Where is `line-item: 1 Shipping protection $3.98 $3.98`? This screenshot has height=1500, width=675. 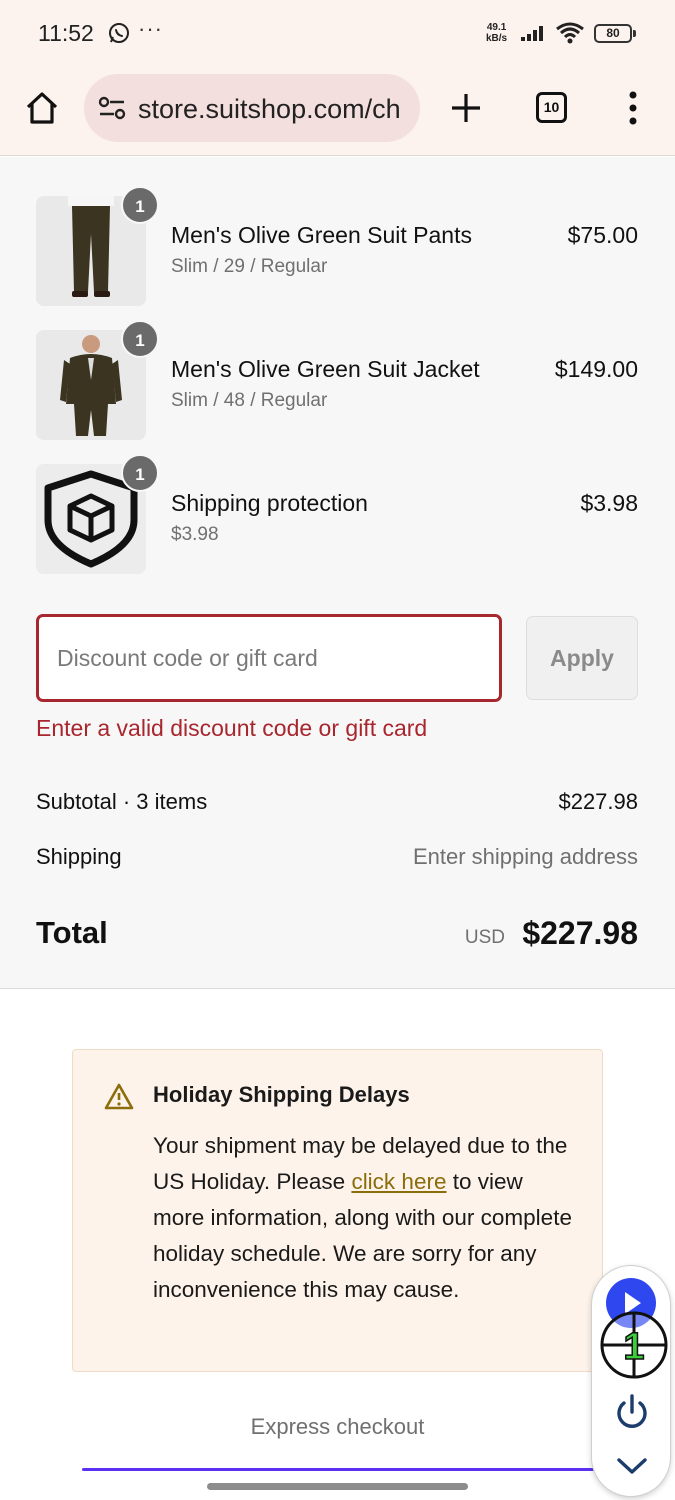
line-item: 1 Shipping protection $3.98 $3.98 is located at coordinates (337, 514).